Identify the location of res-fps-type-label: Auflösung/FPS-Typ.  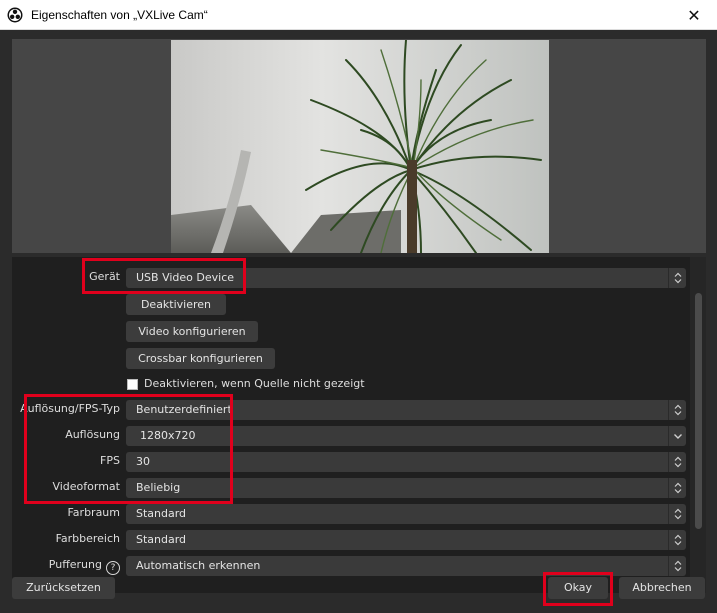
(70, 408).